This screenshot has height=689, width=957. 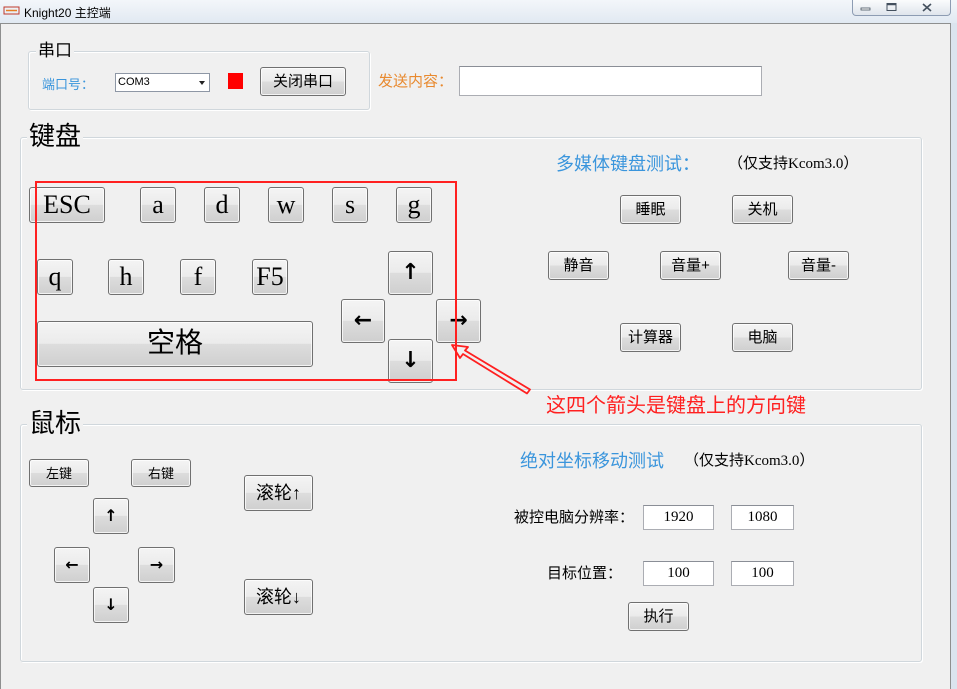 What do you see at coordinates (458, 321) in the screenshot?
I see `key-arrow-right: →` at bounding box center [458, 321].